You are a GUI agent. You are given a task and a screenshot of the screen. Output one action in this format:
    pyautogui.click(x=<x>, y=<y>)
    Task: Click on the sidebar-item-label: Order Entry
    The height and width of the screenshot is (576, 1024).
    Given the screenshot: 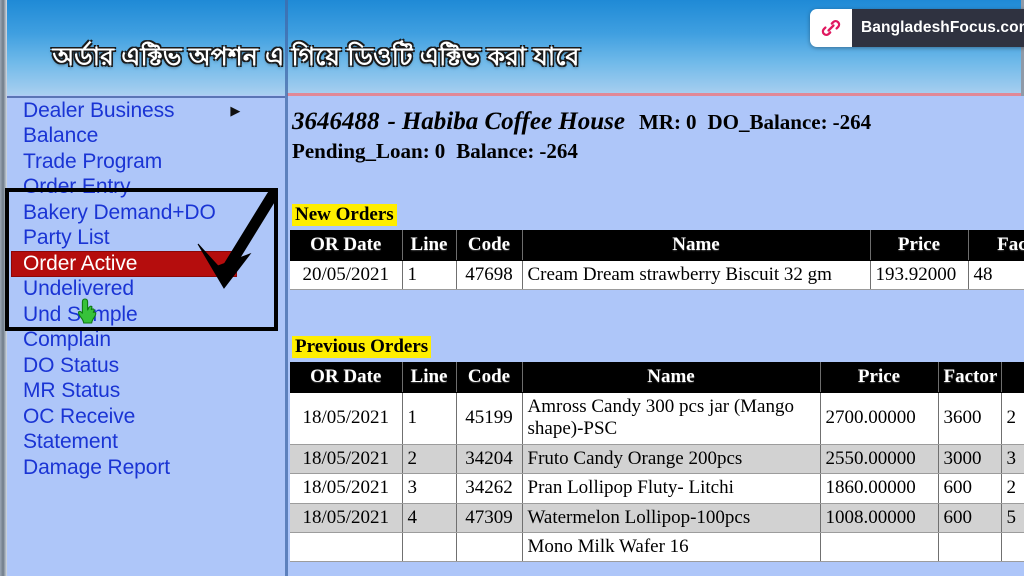 What is the action you would take?
    pyautogui.click(x=77, y=187)
    